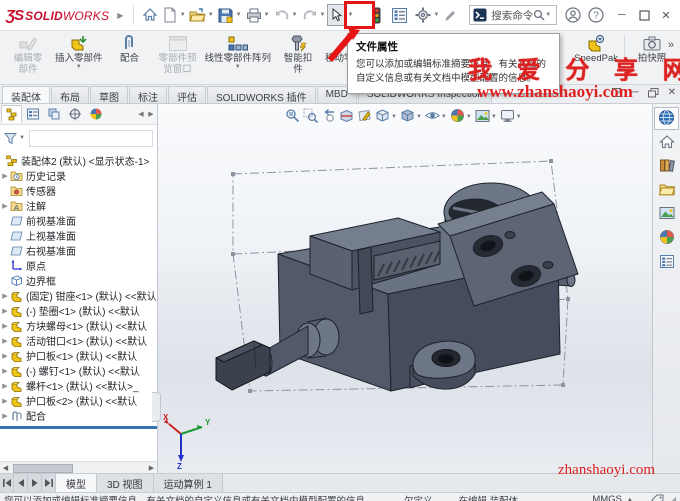 The width and height of the screenshot is (680, 501). Describe the element at coordinates (141, 114) in the screenshot. I see `fm-tabs-scroll-left-icon: ◀` at that location.